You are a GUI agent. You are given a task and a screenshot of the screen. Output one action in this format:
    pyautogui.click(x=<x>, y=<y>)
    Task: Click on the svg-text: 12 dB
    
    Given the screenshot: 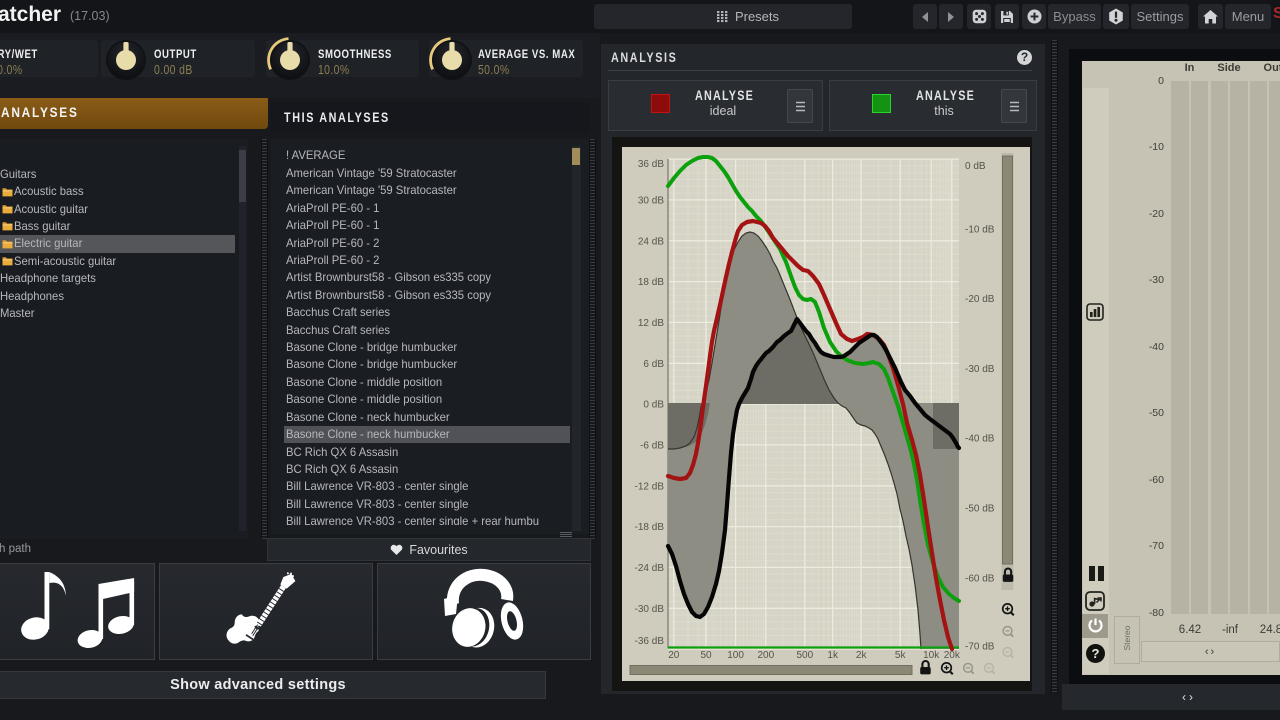 What is the action you would take?
    pyautogui.click(x=651, y=323)
    